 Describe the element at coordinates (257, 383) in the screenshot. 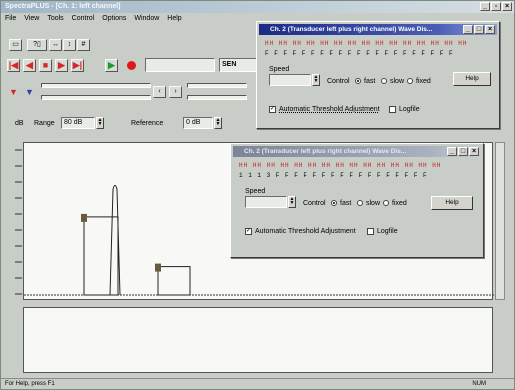

I see `status-bar: For Help, press F1 NUM` at that location.